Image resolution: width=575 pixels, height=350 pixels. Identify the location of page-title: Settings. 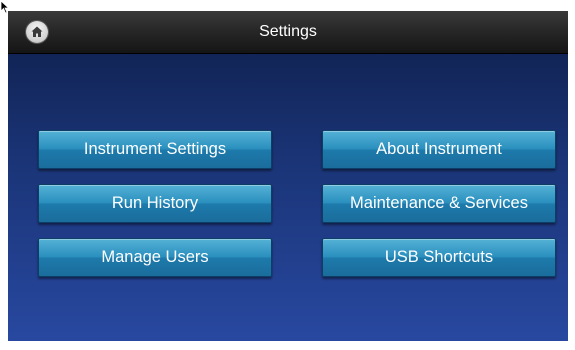
(288, 31).